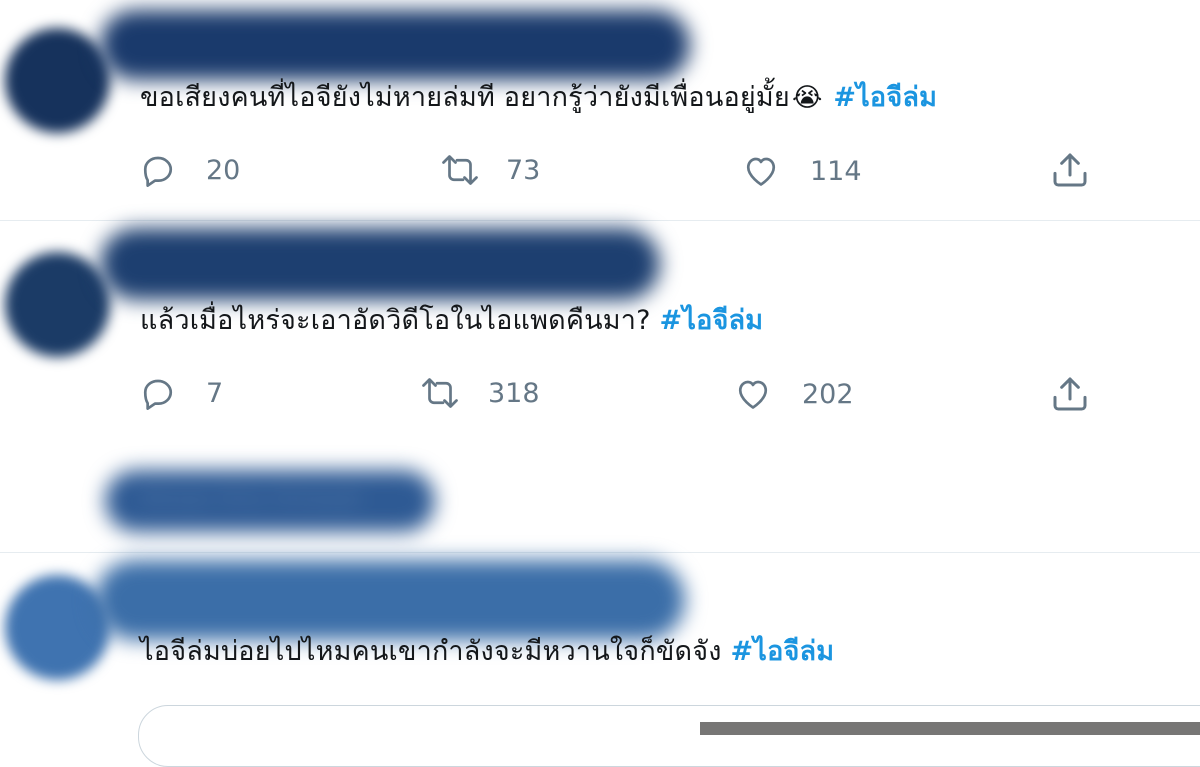  Describe the element at coordinates (794, 394) in the screenshot. I see `like-button: 202` at that location.